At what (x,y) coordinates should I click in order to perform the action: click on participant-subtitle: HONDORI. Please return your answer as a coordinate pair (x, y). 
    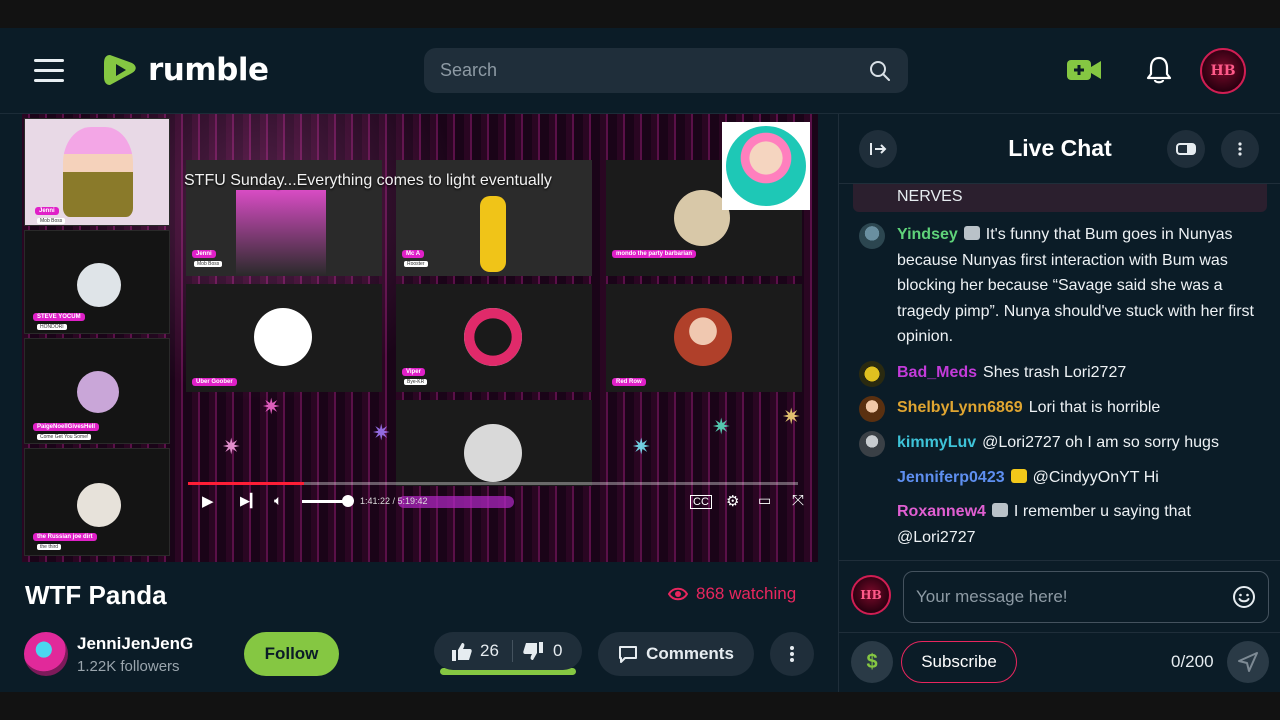
    Looking at the image, I should click on (52, 327).